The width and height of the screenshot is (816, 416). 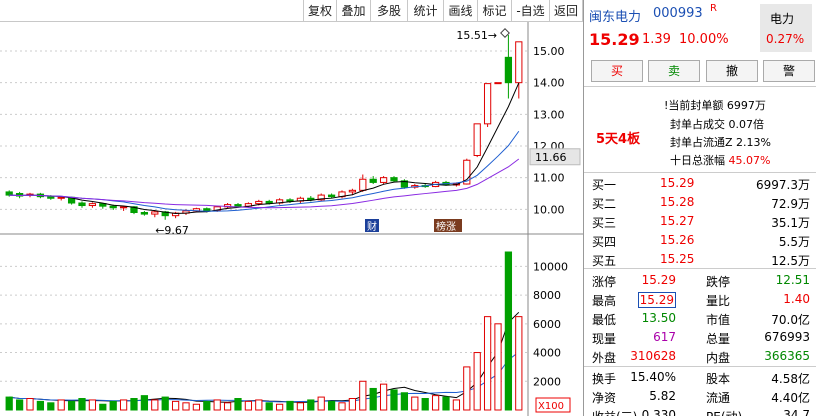 What do you see at coordinates (353, 11) in the screenshot?
I see `toolbar-overlay-button: 叠加` at bounding box center [353, 11].